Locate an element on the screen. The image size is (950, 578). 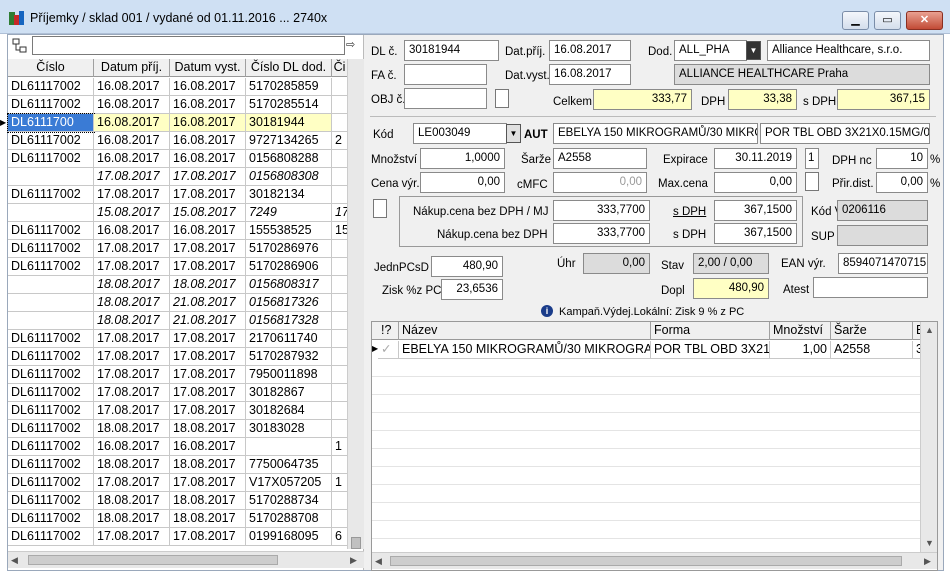
dl-field: 30181944 is located at coordinates (451, 50).